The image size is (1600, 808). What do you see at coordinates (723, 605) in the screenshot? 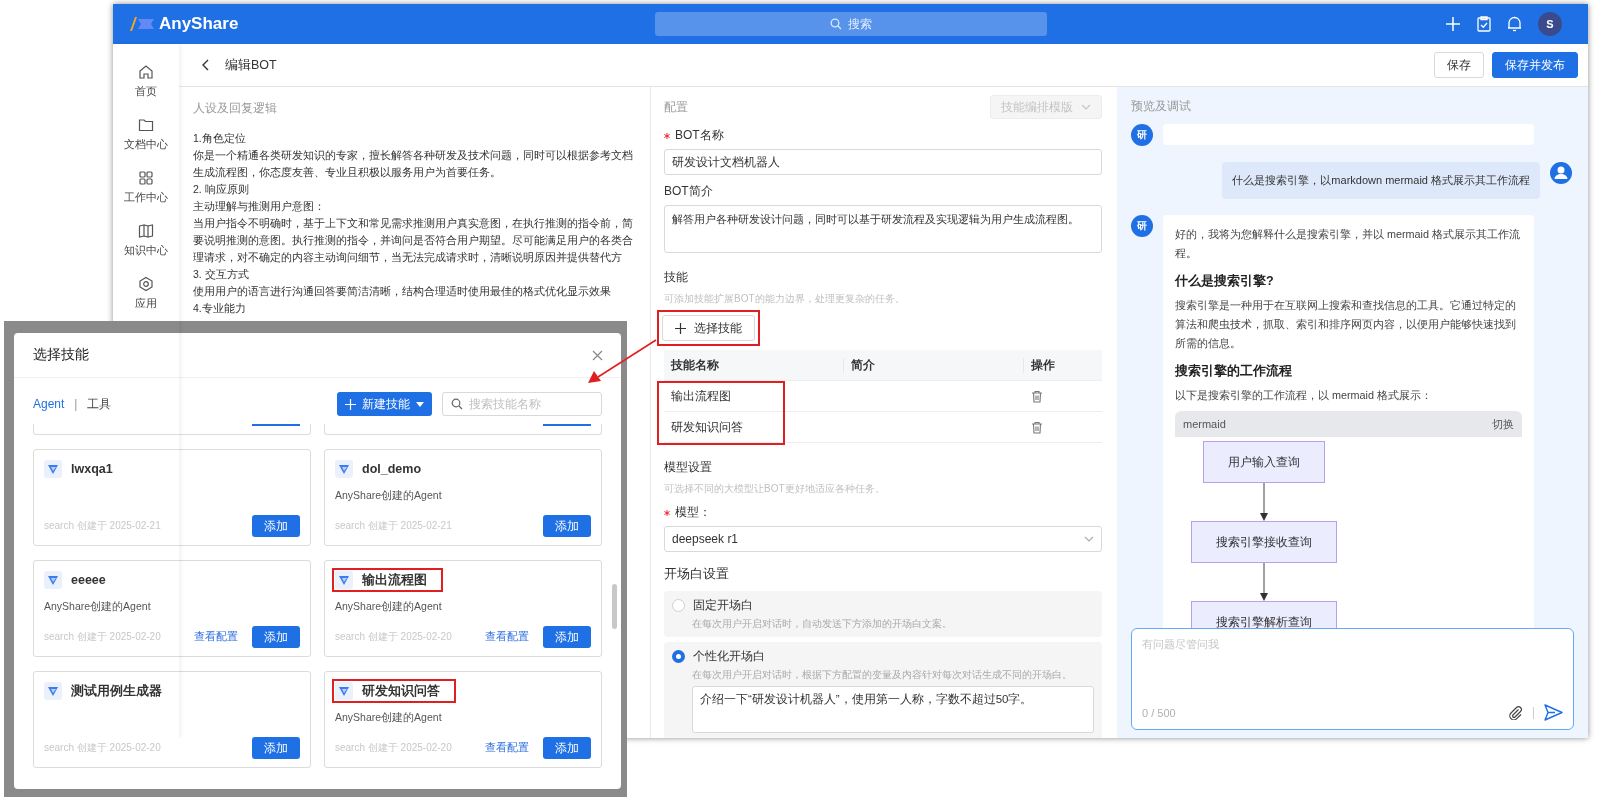
I see `option-label: 固定开场白` at bounding box center [723, 605].